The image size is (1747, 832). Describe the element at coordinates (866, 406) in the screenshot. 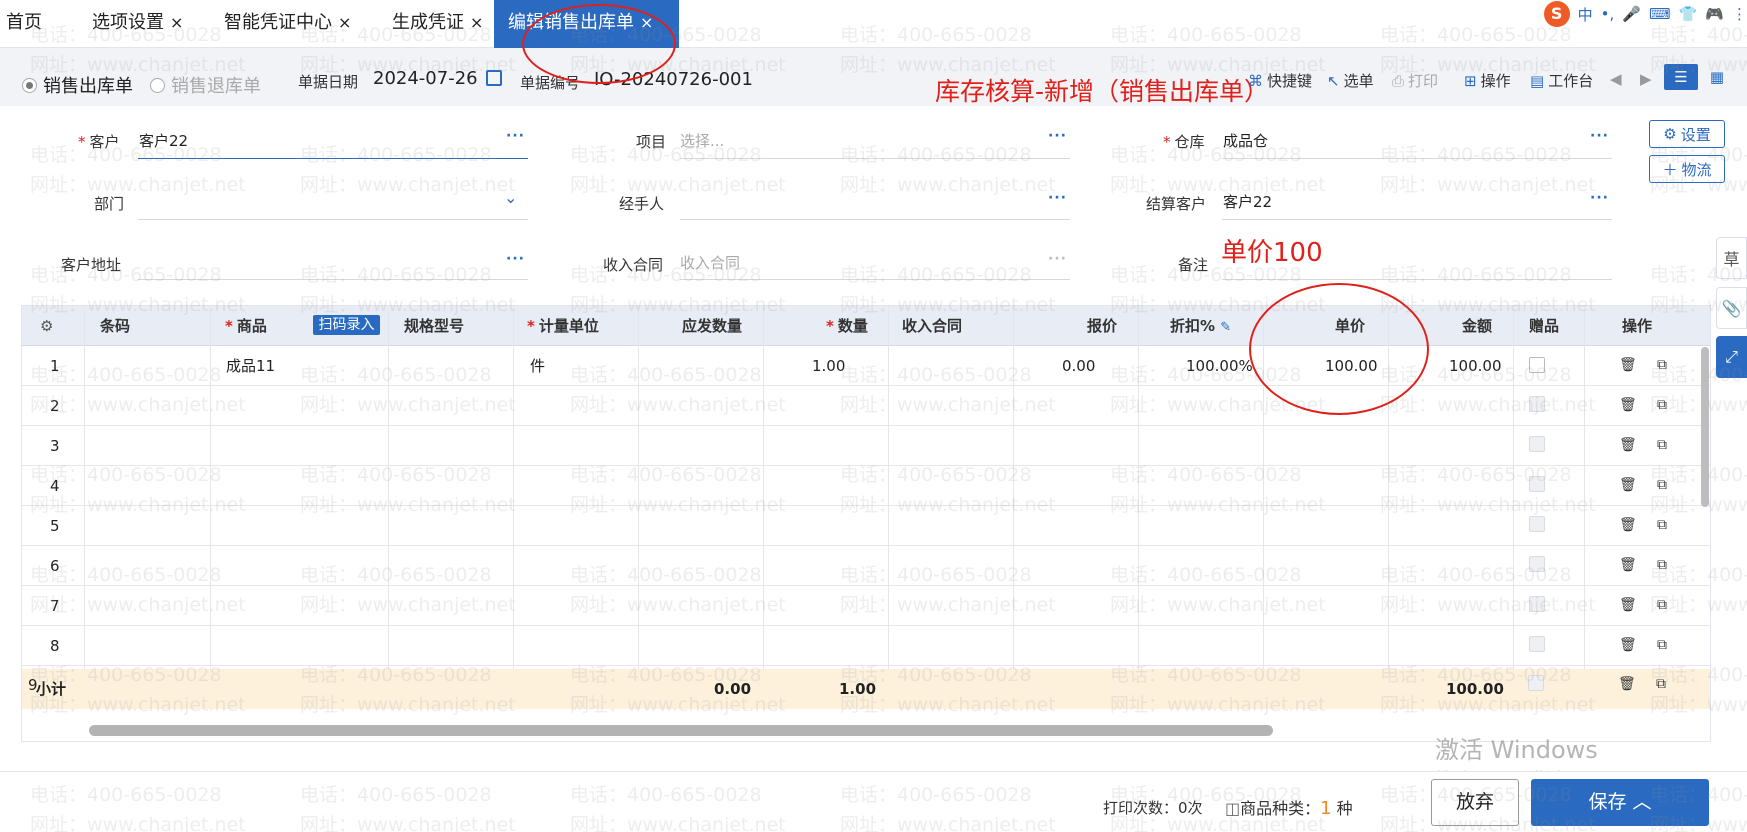

I see `table-row: 2 🗑 ⧉` at that location.